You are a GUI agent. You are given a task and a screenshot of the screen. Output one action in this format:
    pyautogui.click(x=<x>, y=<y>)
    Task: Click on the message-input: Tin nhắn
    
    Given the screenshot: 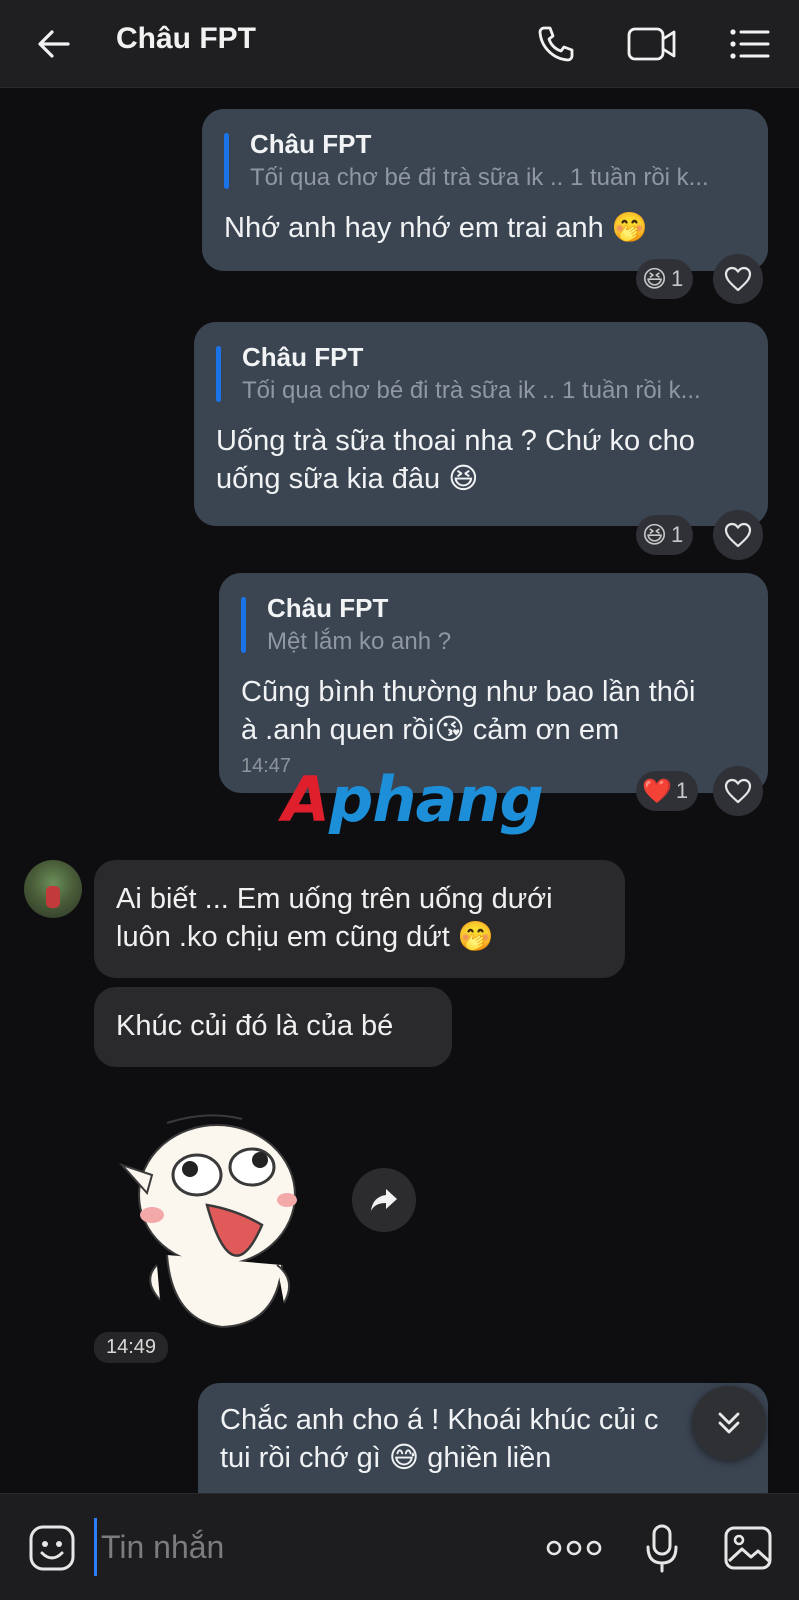 What is the action you would take?
    pyautogui.click(x=304, y=1547)
    